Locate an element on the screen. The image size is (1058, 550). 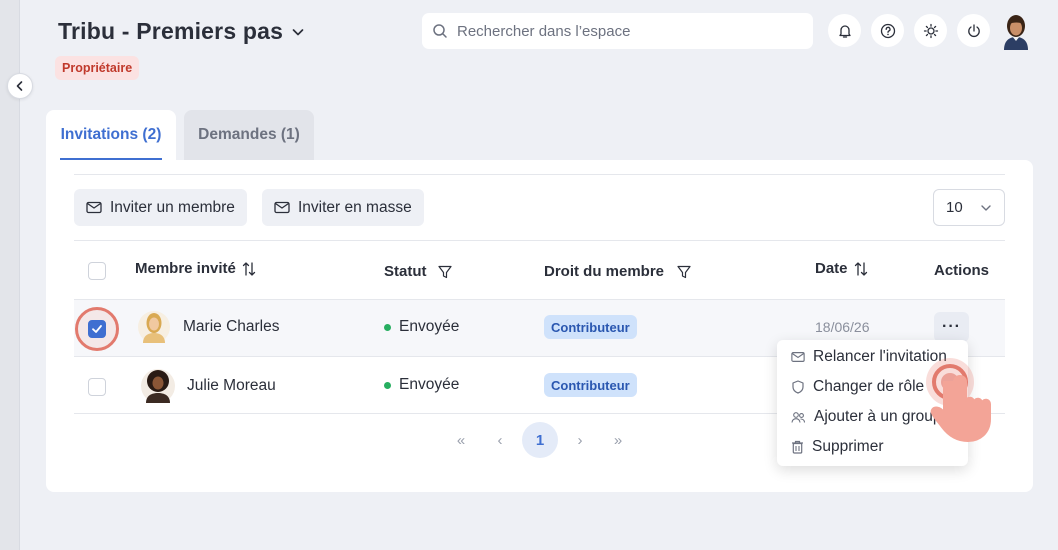
row-actions-button: ··· is located at coordinates (951, 327).